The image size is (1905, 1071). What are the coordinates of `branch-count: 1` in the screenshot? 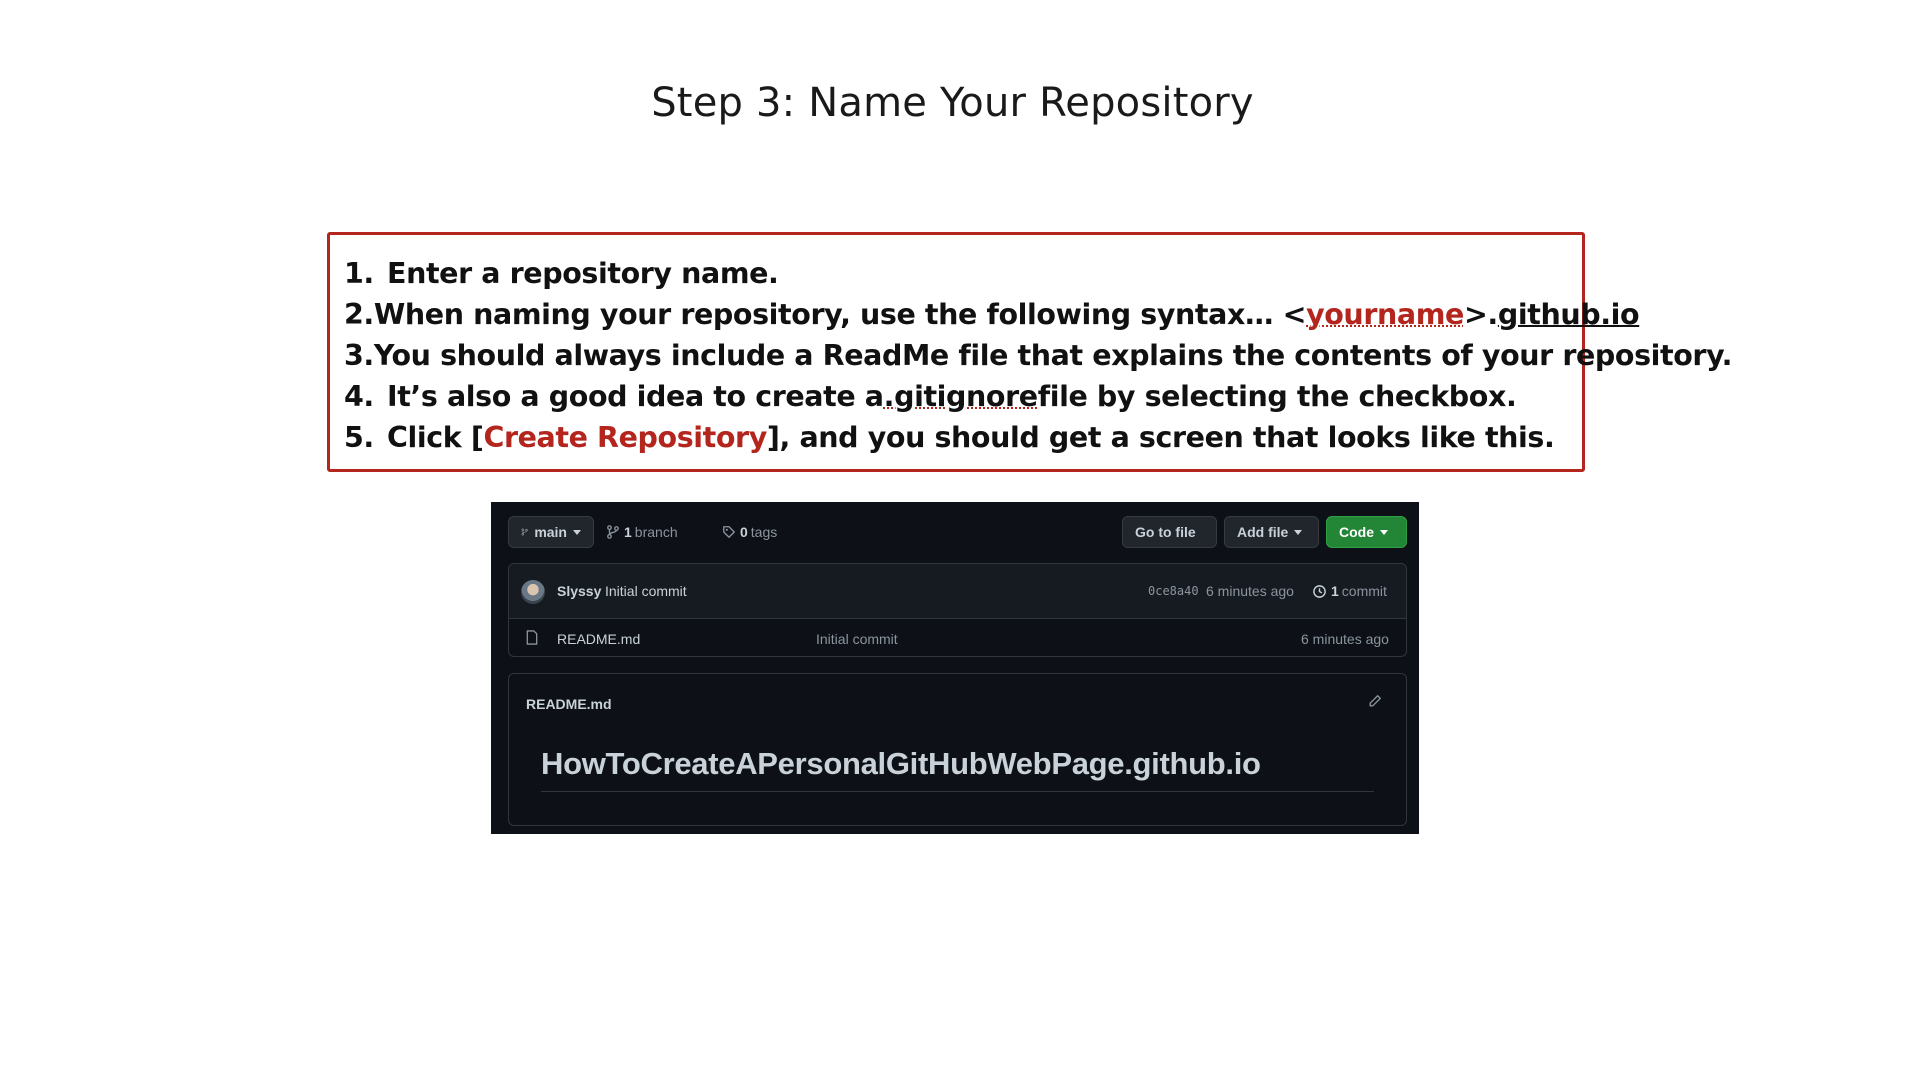 It's located at (628, 532).